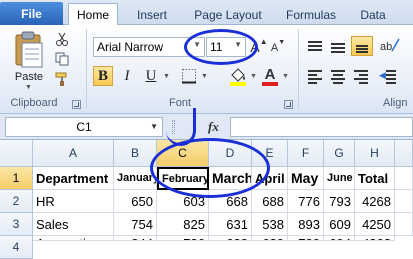  I want to click on font-name-dropdown: Arial Narrow ▼, so click(149, 47).